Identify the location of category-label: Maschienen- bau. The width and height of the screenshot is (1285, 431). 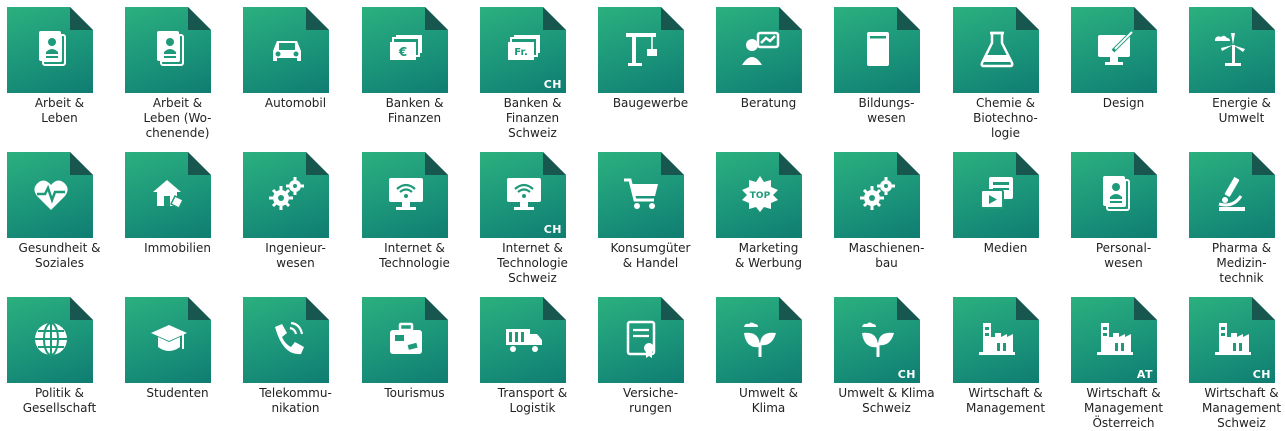
(886, 255).